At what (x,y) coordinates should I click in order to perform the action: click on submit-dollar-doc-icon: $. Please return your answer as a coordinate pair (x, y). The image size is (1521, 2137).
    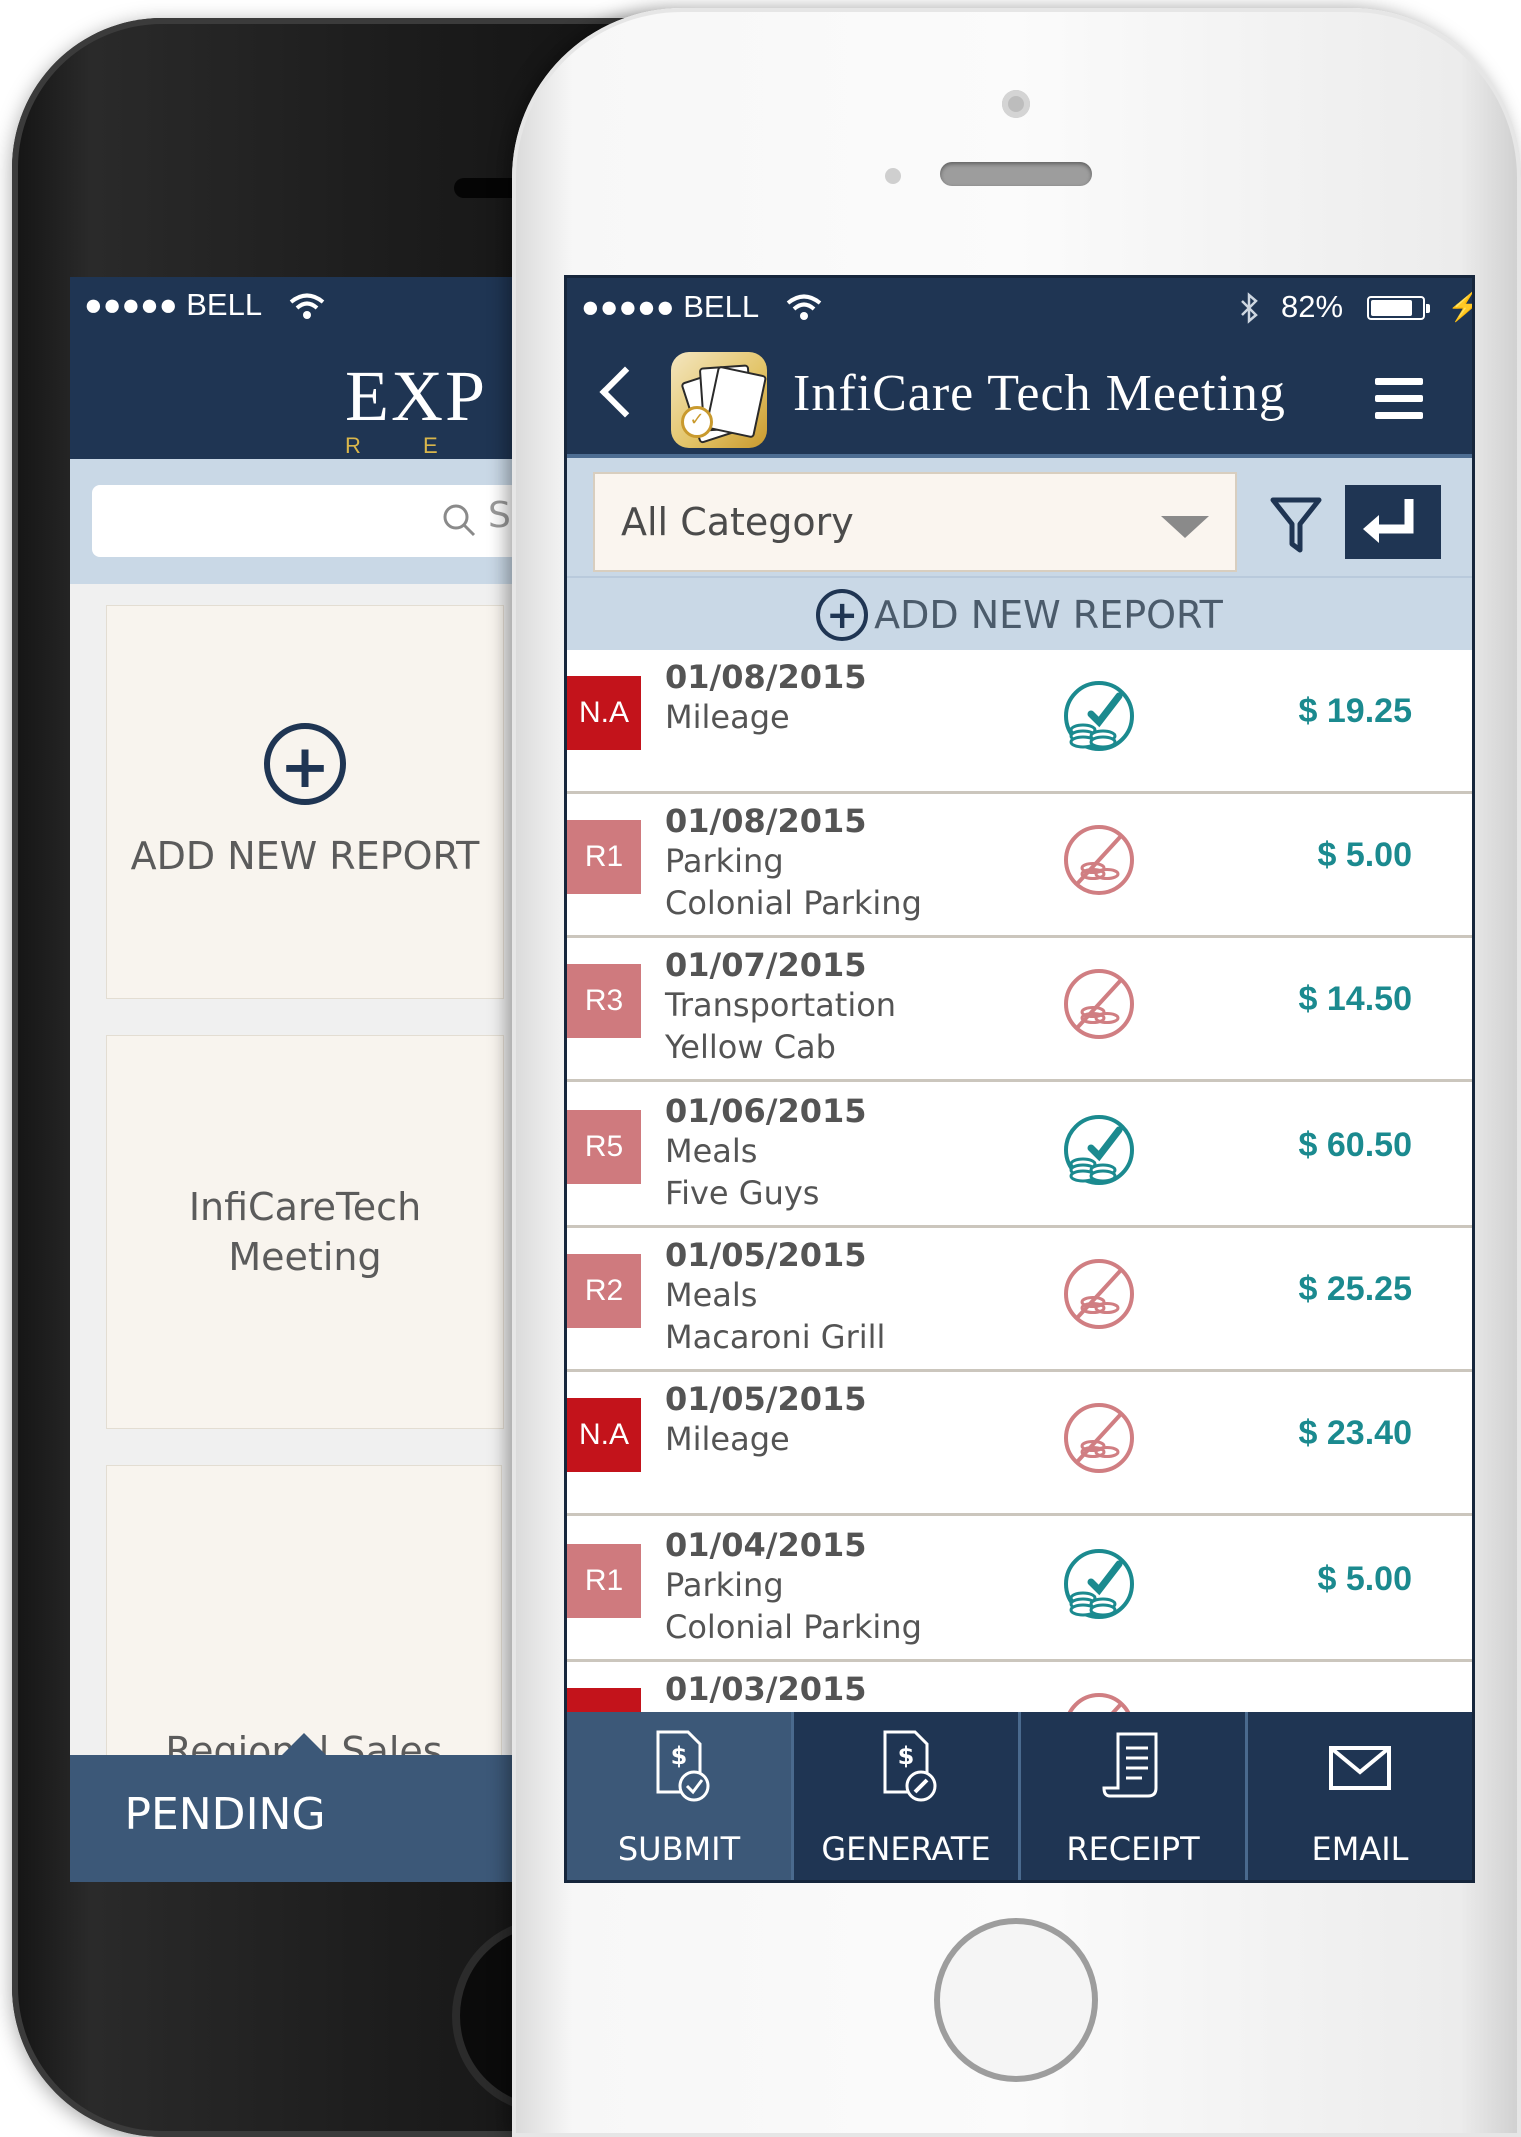
    Looking at the image, I should click on (683, 1766).